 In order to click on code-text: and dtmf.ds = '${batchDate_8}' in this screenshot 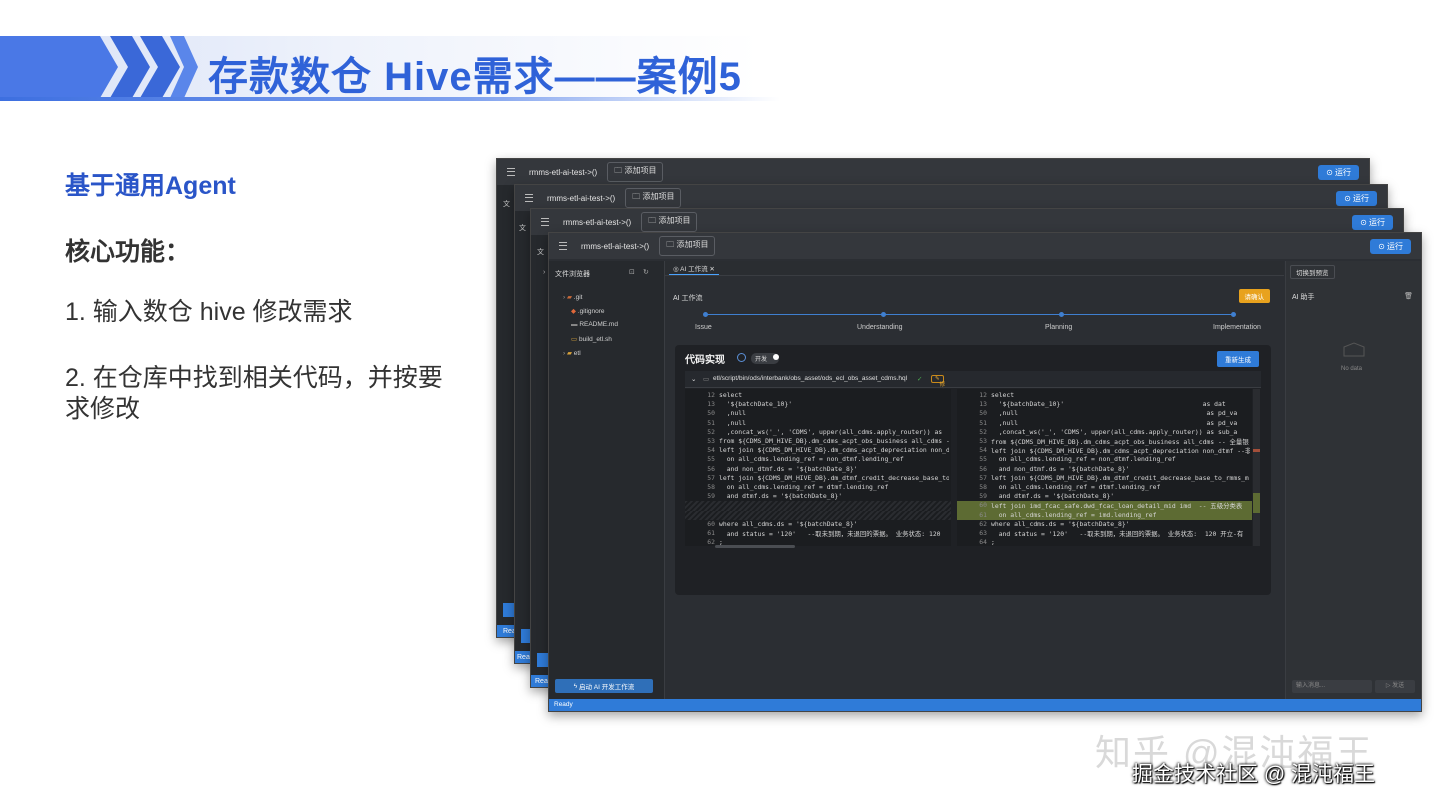, I will do `click(1053, 496)`.